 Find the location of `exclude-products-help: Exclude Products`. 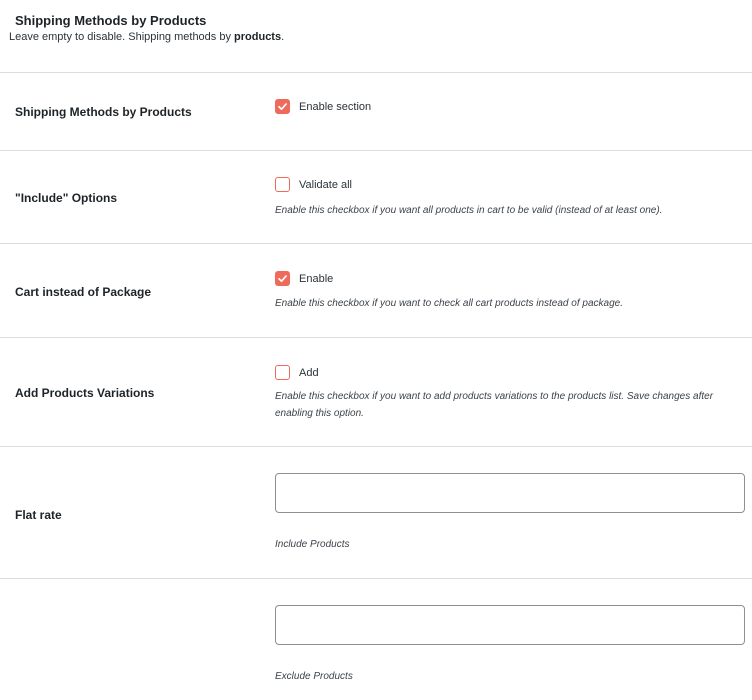

exclude-products-help: Exclude Products is located at coordinates (314, 676).